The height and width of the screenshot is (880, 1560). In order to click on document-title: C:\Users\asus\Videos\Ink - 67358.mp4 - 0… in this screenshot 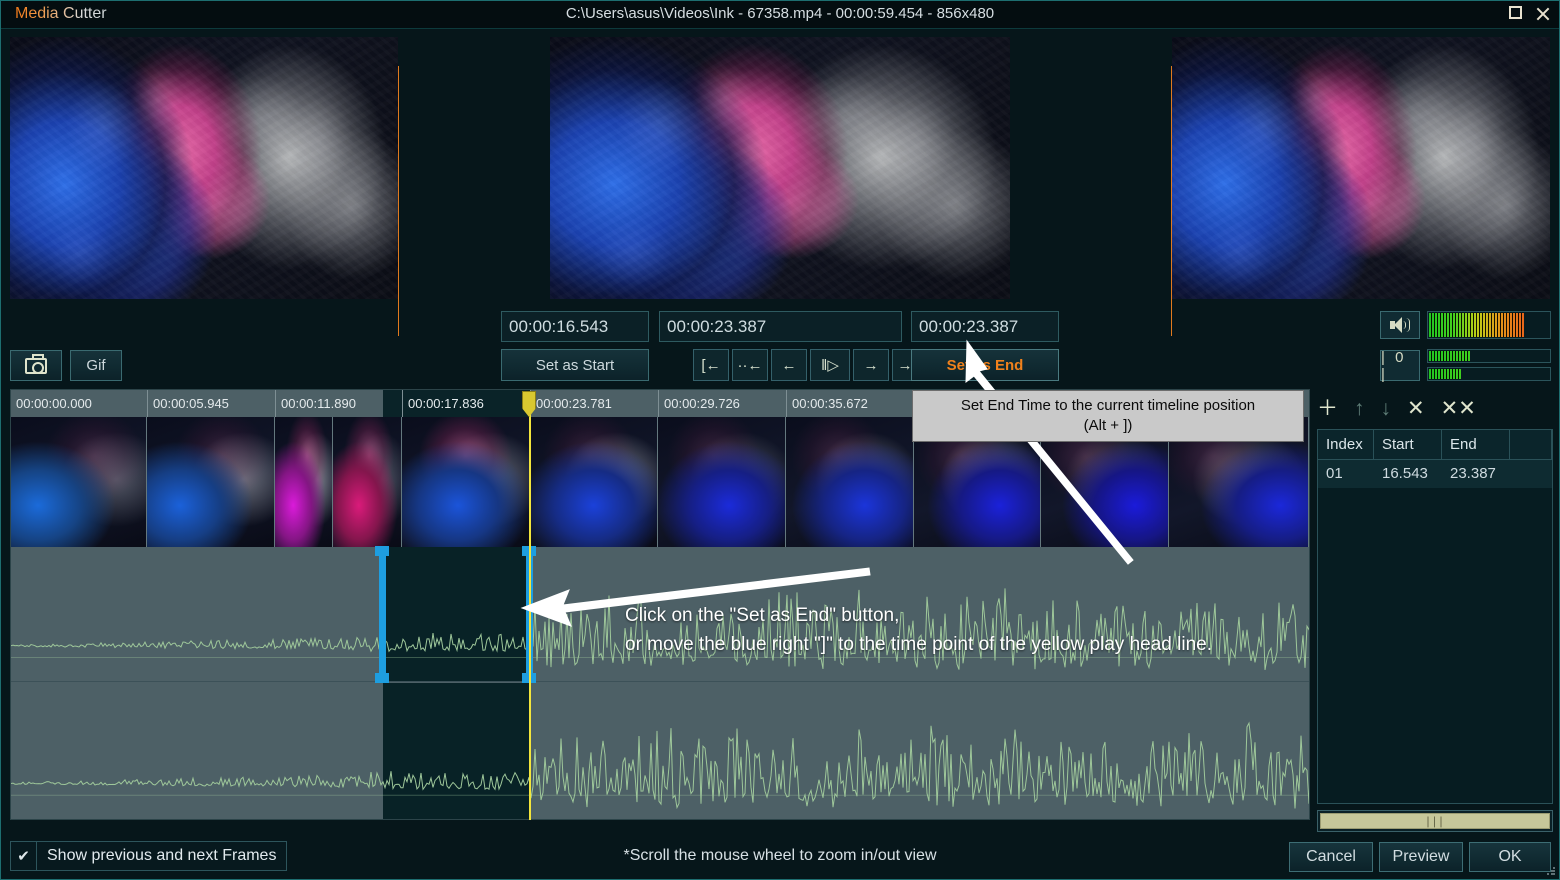, I will do `click(780, 13)`.